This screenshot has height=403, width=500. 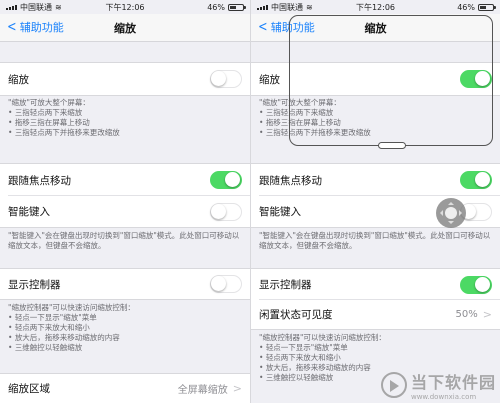 I want to click on smart-typing-row: 智能键入, so click(x=125, y=212).